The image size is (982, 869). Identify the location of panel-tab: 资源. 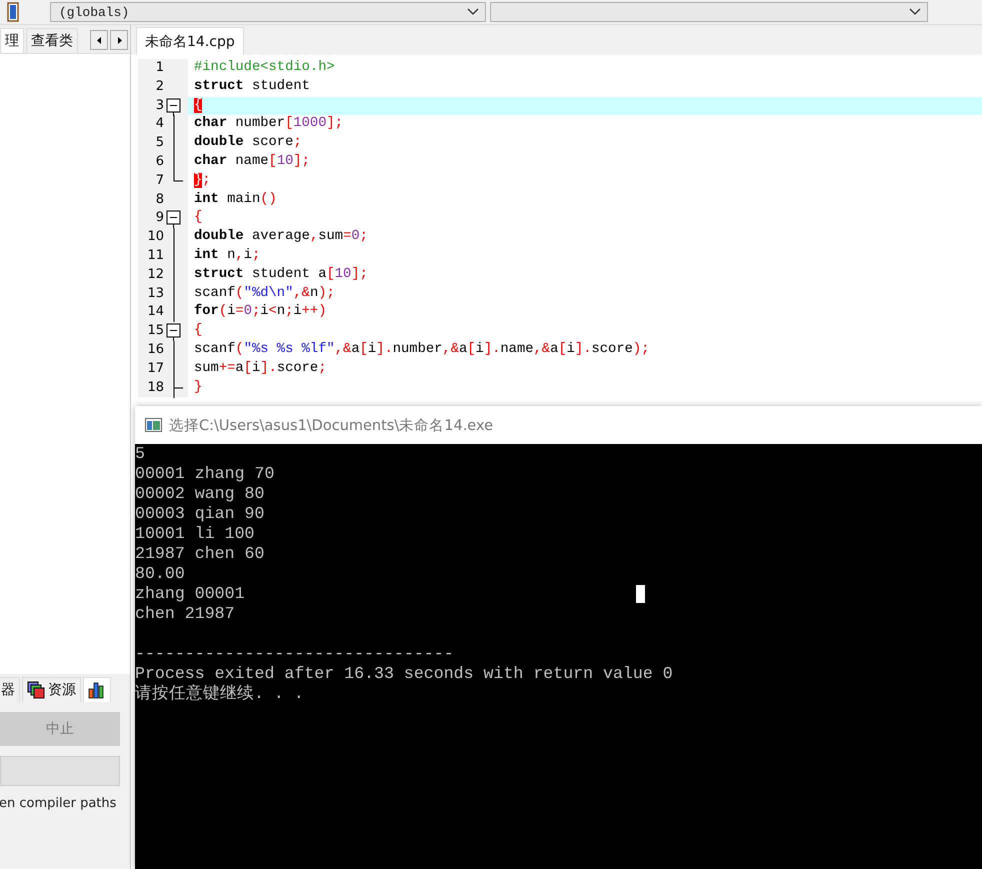
(51, 689).